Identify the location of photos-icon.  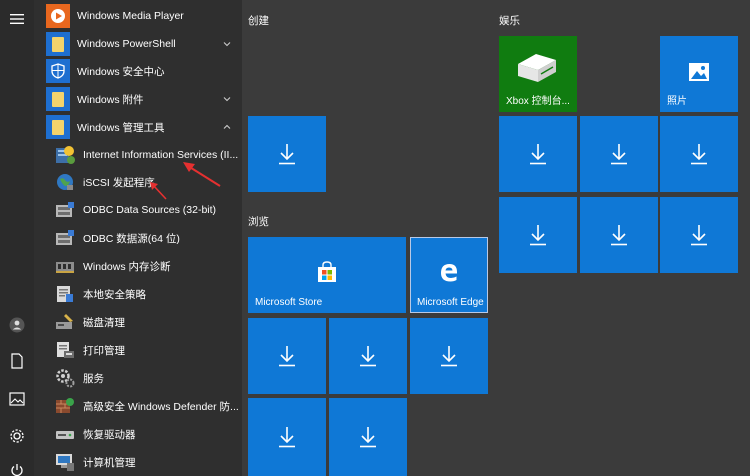
(699, 72).